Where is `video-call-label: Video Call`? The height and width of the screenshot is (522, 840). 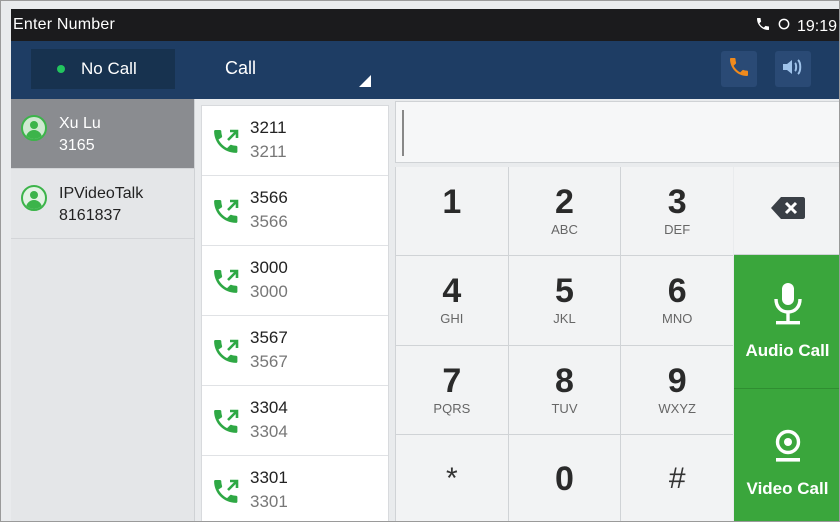
video-call-label: Video Call is located at coordinates (787, 488).